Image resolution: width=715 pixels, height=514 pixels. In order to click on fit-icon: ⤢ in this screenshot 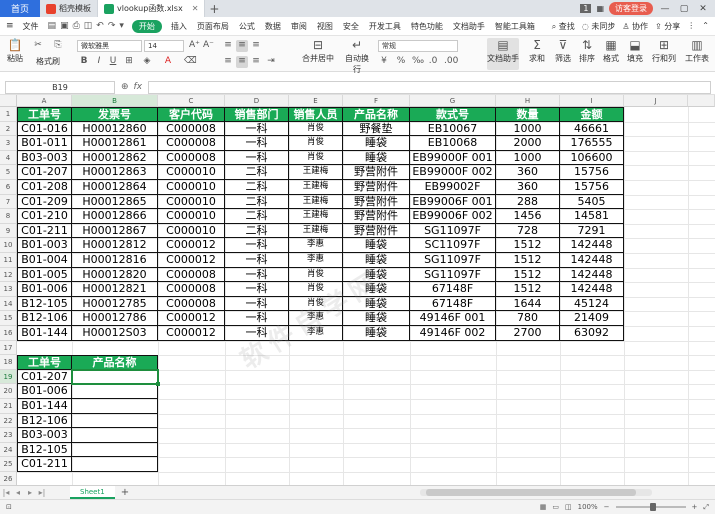, I will do `click(706, 507)`.